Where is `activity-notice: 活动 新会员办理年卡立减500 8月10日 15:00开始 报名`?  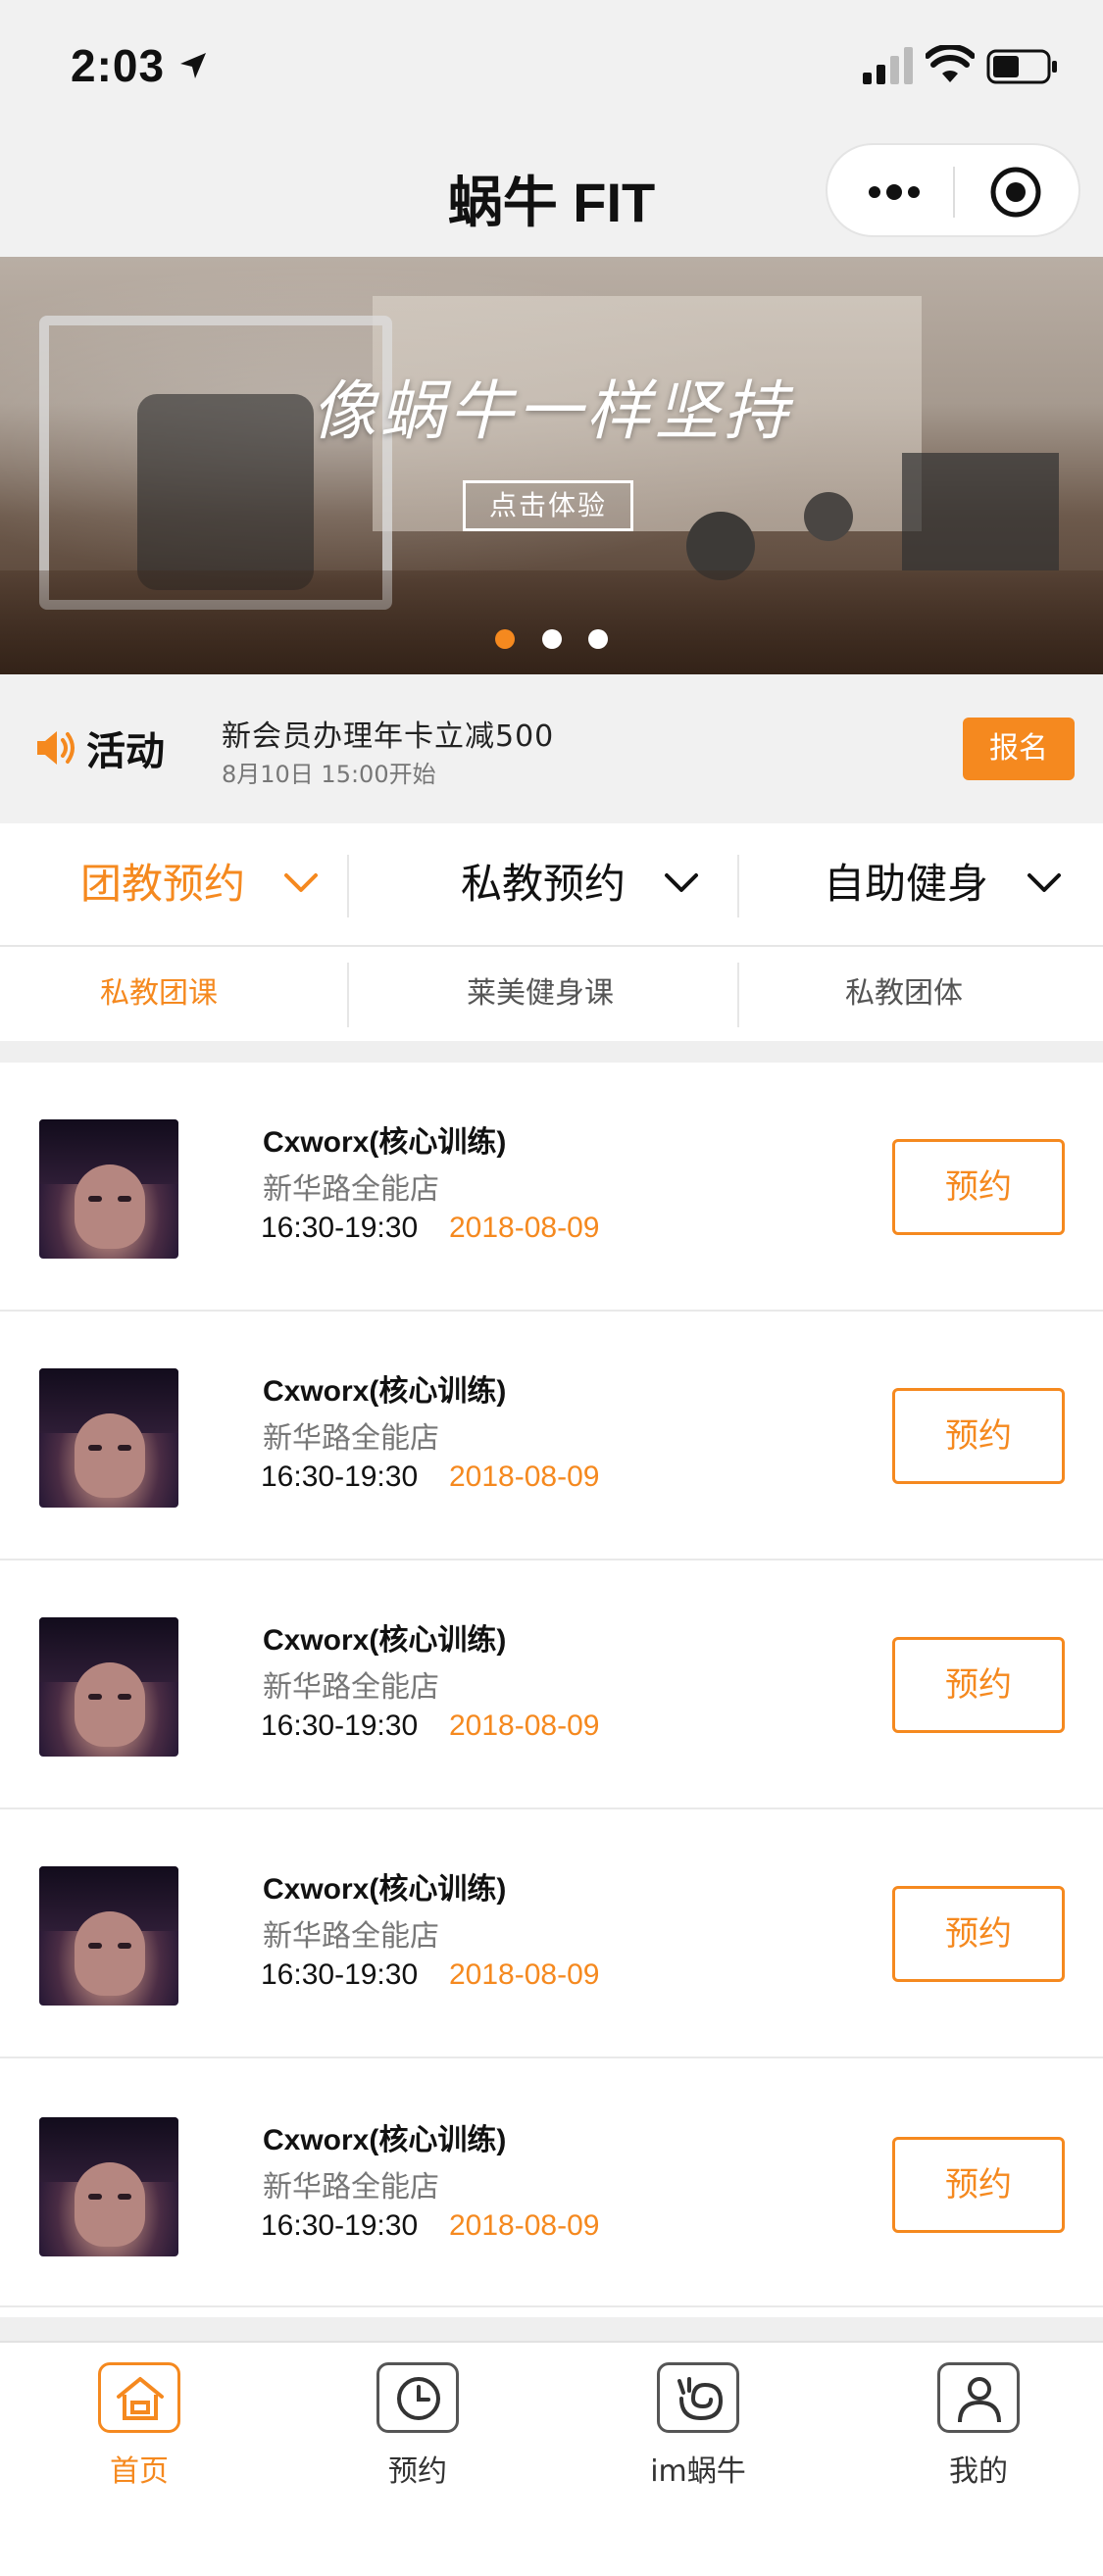
activity-notice: 活动 新会员办理年卡立减500 8月10日 15:00开始 报名 is located at coordinates (551, 748).